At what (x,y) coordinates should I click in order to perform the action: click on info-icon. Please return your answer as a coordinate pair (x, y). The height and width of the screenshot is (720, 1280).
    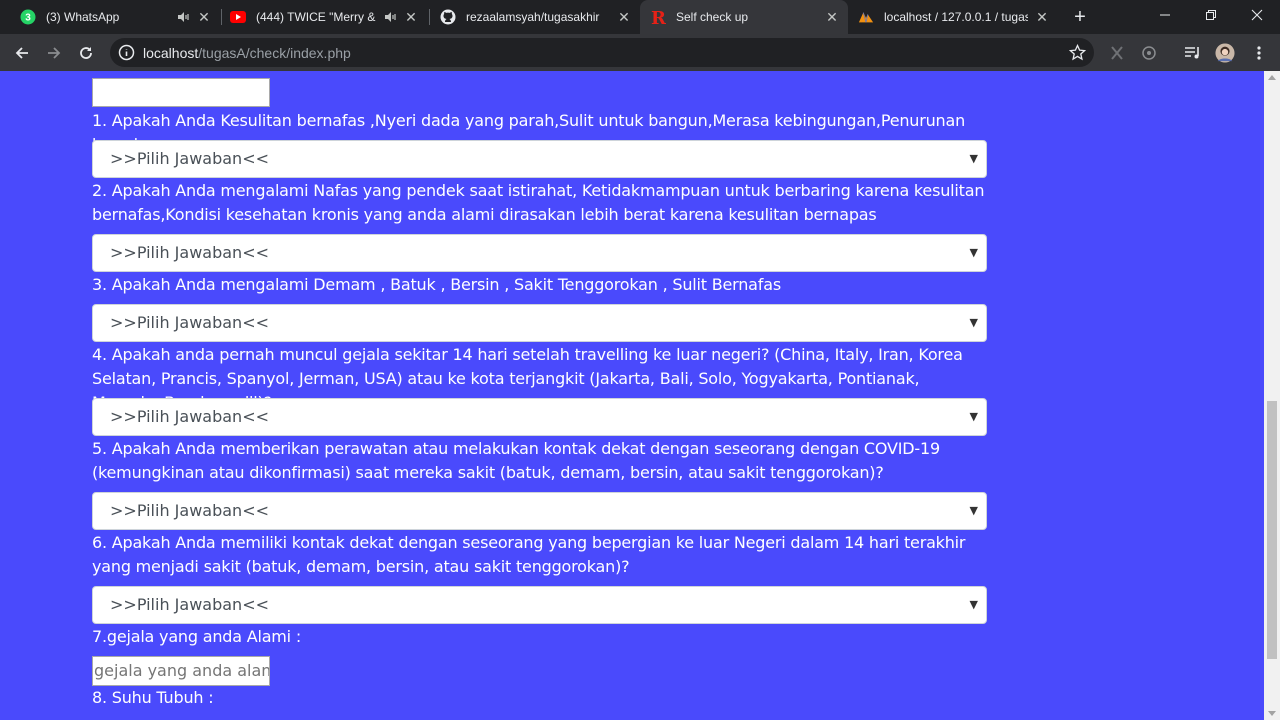
    Looking at the image, I should click on (126, 52).